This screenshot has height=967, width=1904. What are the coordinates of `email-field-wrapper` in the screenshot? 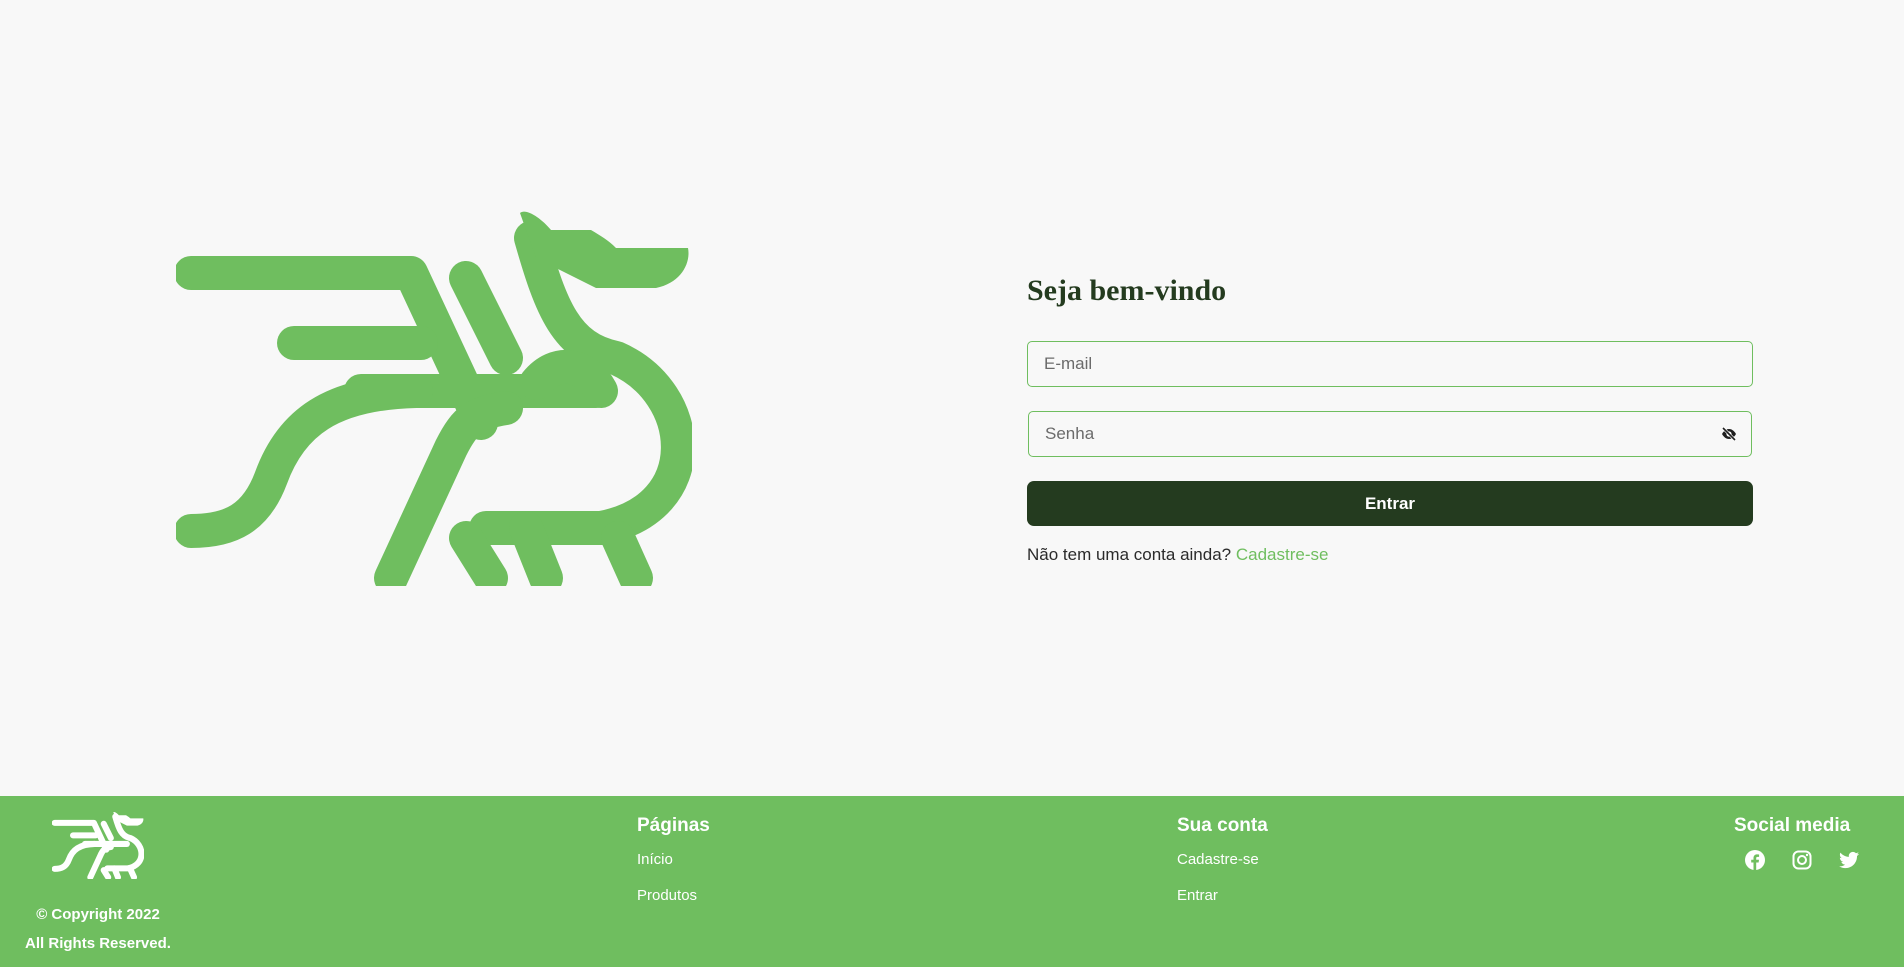 It's located at (1390, 364).